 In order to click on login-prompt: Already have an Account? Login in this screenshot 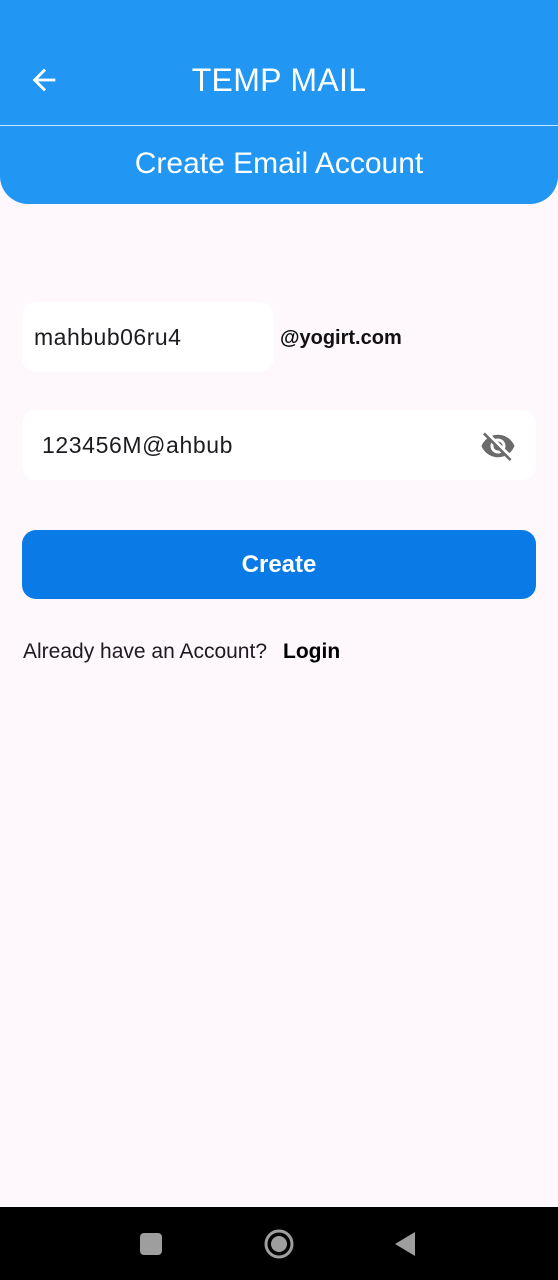, I will do `click(181, 652)`.